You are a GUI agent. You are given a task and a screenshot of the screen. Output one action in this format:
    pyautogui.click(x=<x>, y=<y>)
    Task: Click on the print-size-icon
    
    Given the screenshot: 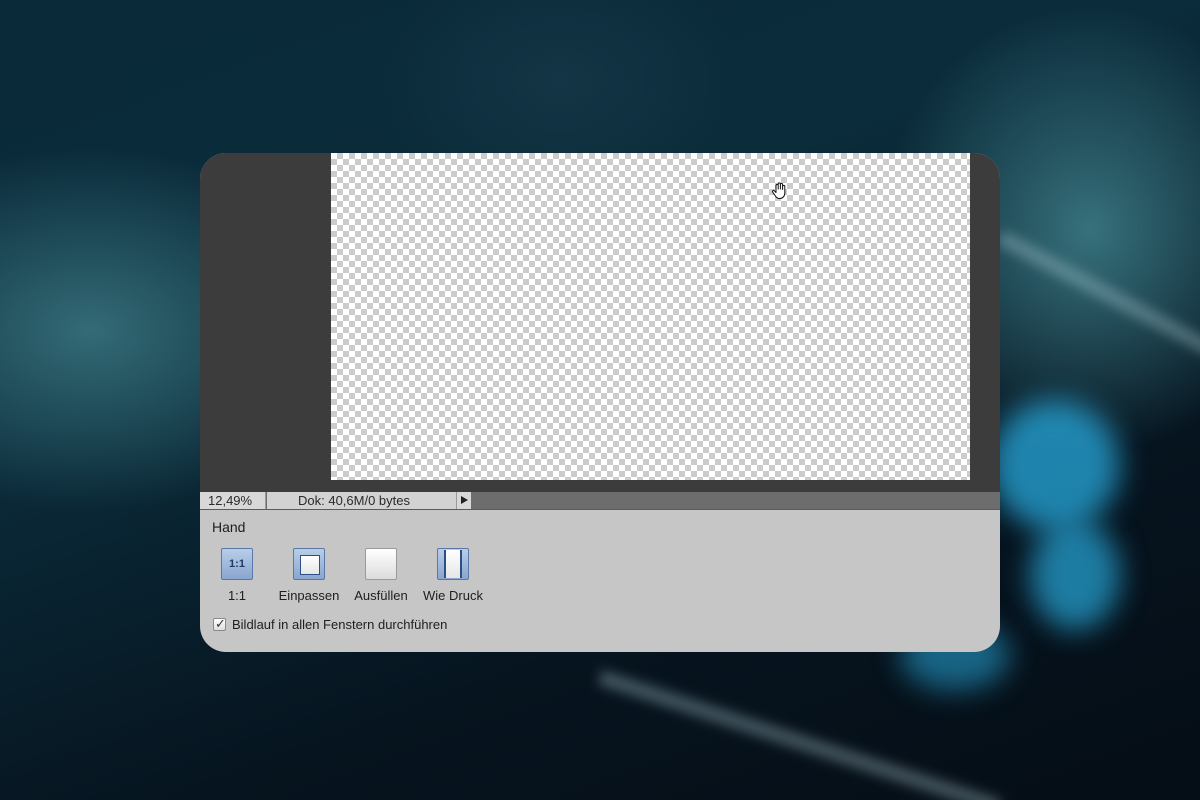 What is the action you would take?
    pyautogui.click(x=453, y=564)
    